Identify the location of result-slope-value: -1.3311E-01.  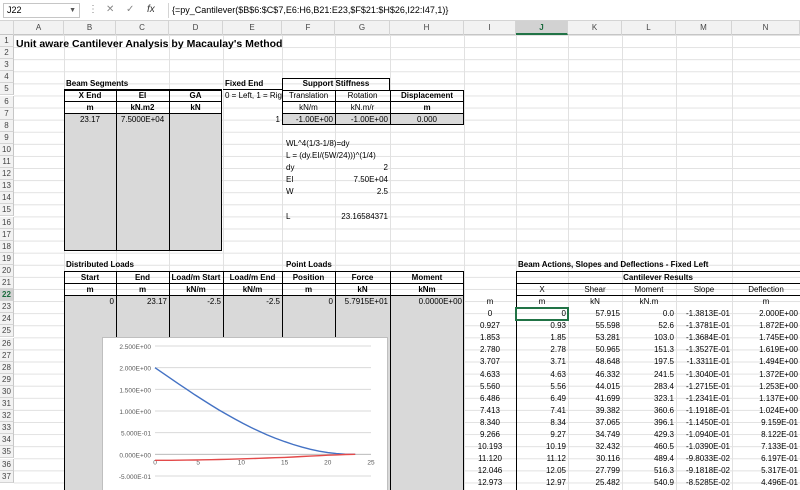
(704, 362).